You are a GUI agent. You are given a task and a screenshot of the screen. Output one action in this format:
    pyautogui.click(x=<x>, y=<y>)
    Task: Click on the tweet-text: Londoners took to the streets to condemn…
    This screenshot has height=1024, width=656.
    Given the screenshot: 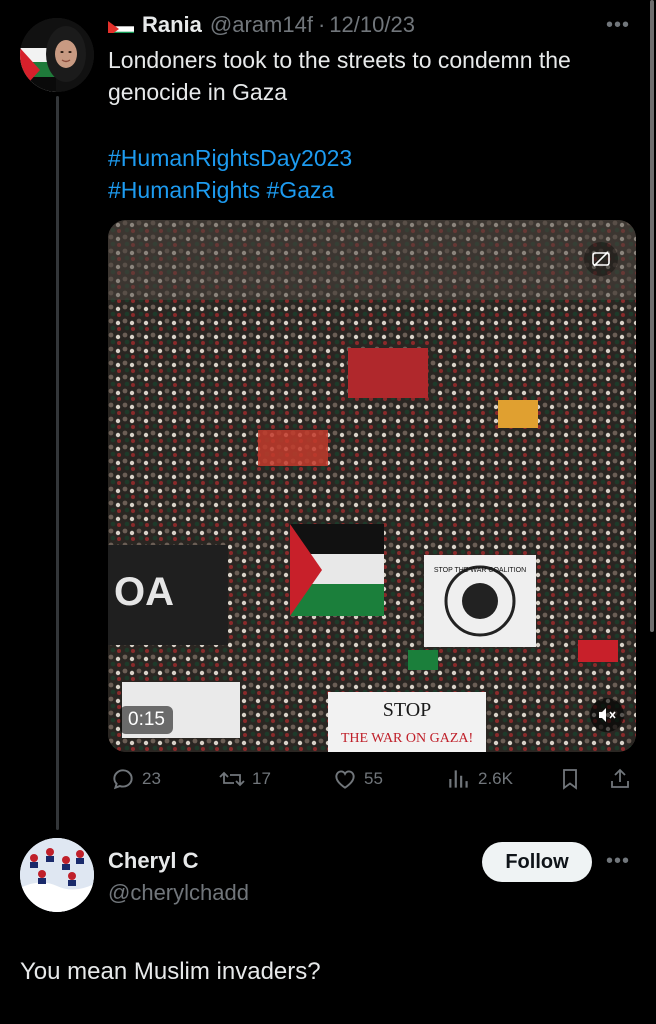 What is the action you would take?
    pyautogui.click(x=339, y=76)
    